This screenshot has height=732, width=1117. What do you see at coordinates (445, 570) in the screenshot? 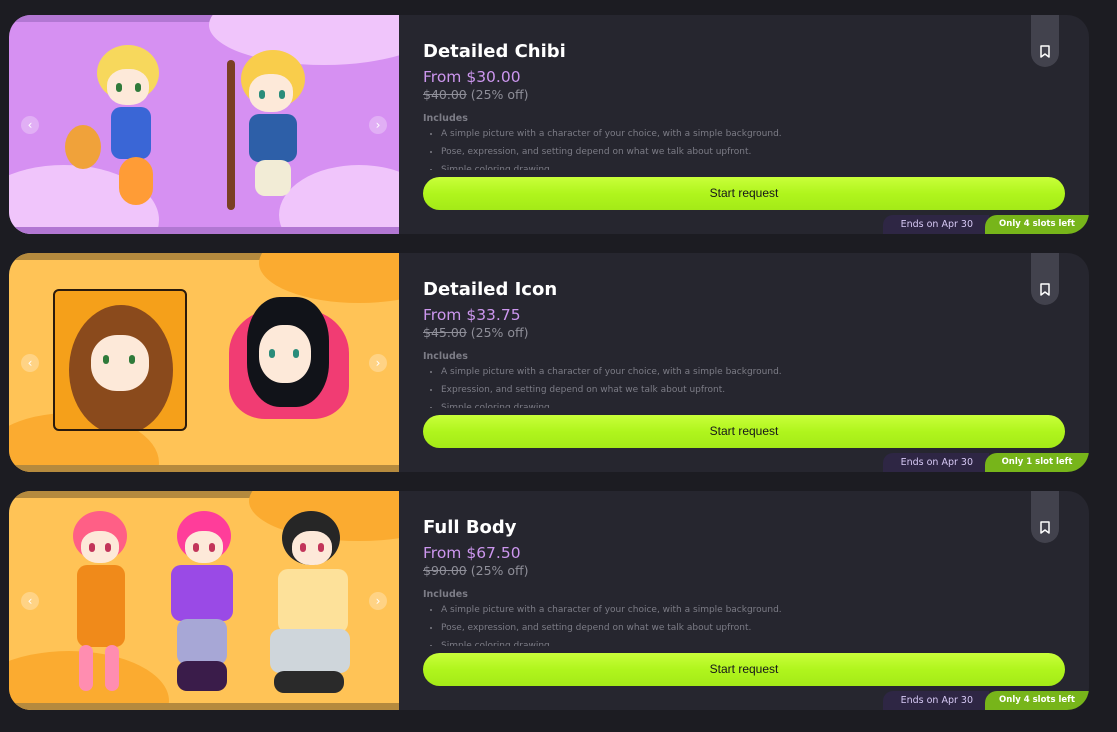
I see `original-price: $90.00` at bounding box center [445, 570].